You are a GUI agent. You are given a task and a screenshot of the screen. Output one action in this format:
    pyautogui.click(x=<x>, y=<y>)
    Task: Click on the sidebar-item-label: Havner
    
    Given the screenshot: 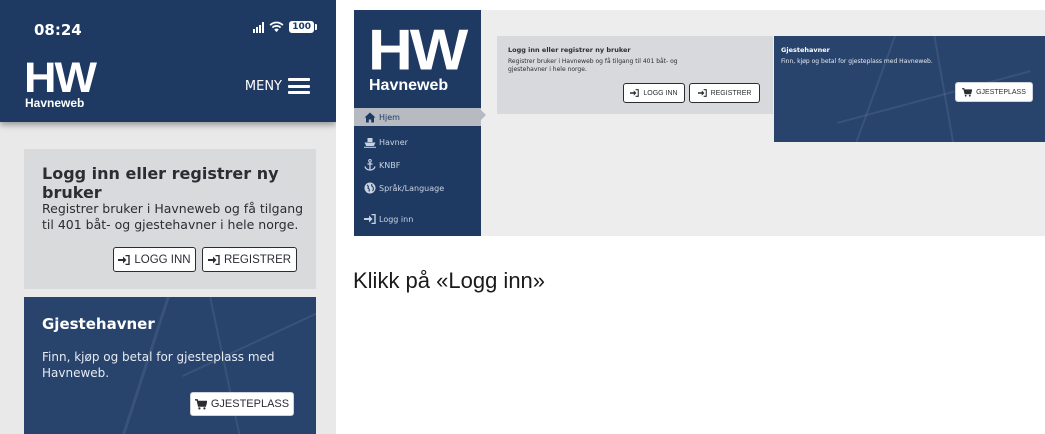 What is the action you would take?
    pyautogui.click(x=393, y=142)
    